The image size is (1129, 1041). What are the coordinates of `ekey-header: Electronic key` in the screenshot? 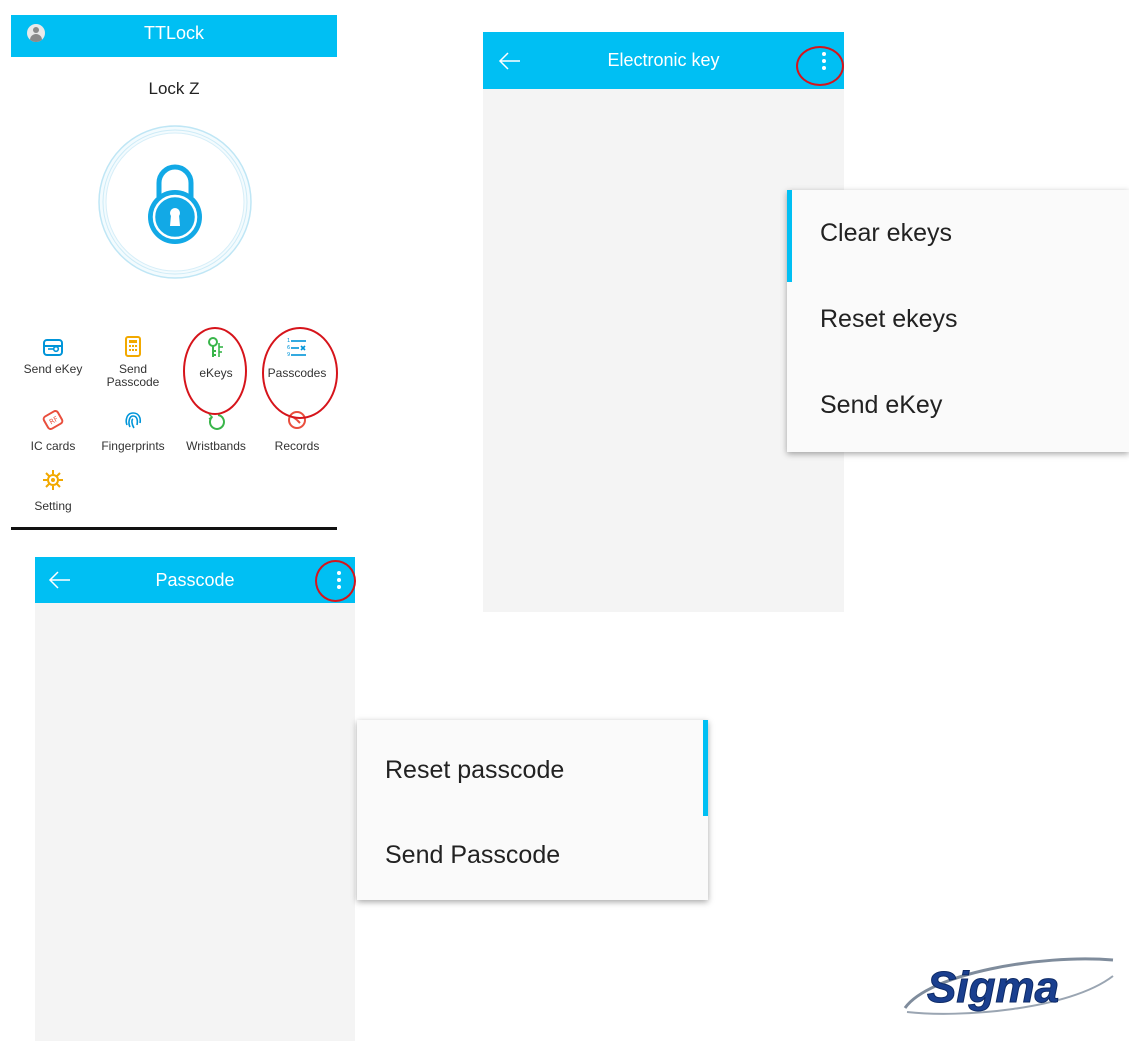 It's located at (663, 60).